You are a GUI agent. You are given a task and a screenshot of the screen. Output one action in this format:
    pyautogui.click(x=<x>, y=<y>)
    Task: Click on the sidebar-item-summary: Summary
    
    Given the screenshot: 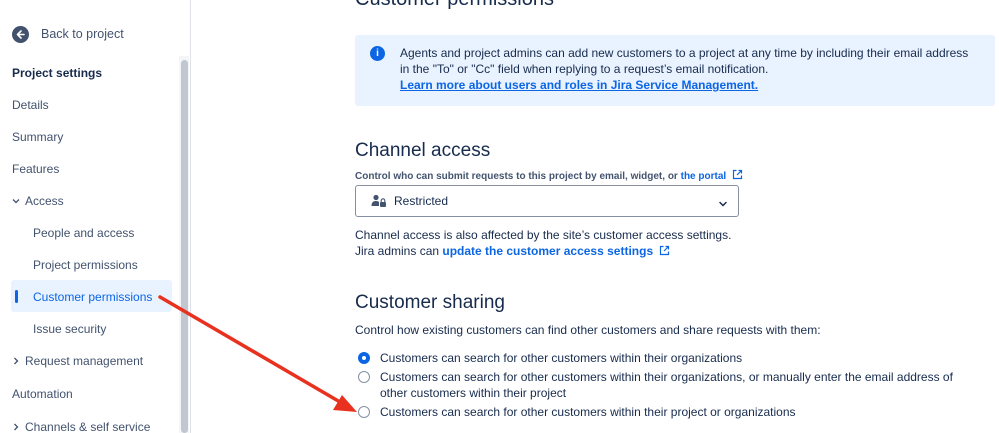 What is the action you would take?
    pyautogui.click(x=37, y=137)
    